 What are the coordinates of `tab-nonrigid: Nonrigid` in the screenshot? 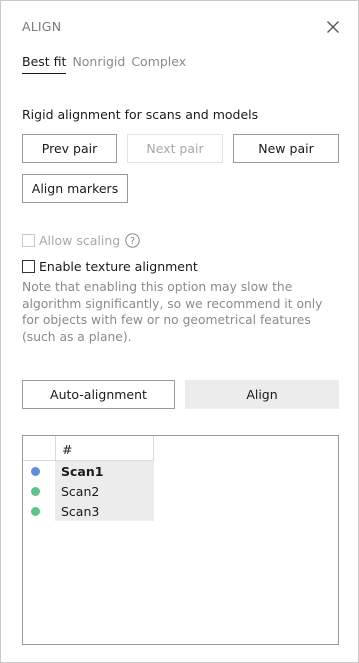 It's located at (98, 64).